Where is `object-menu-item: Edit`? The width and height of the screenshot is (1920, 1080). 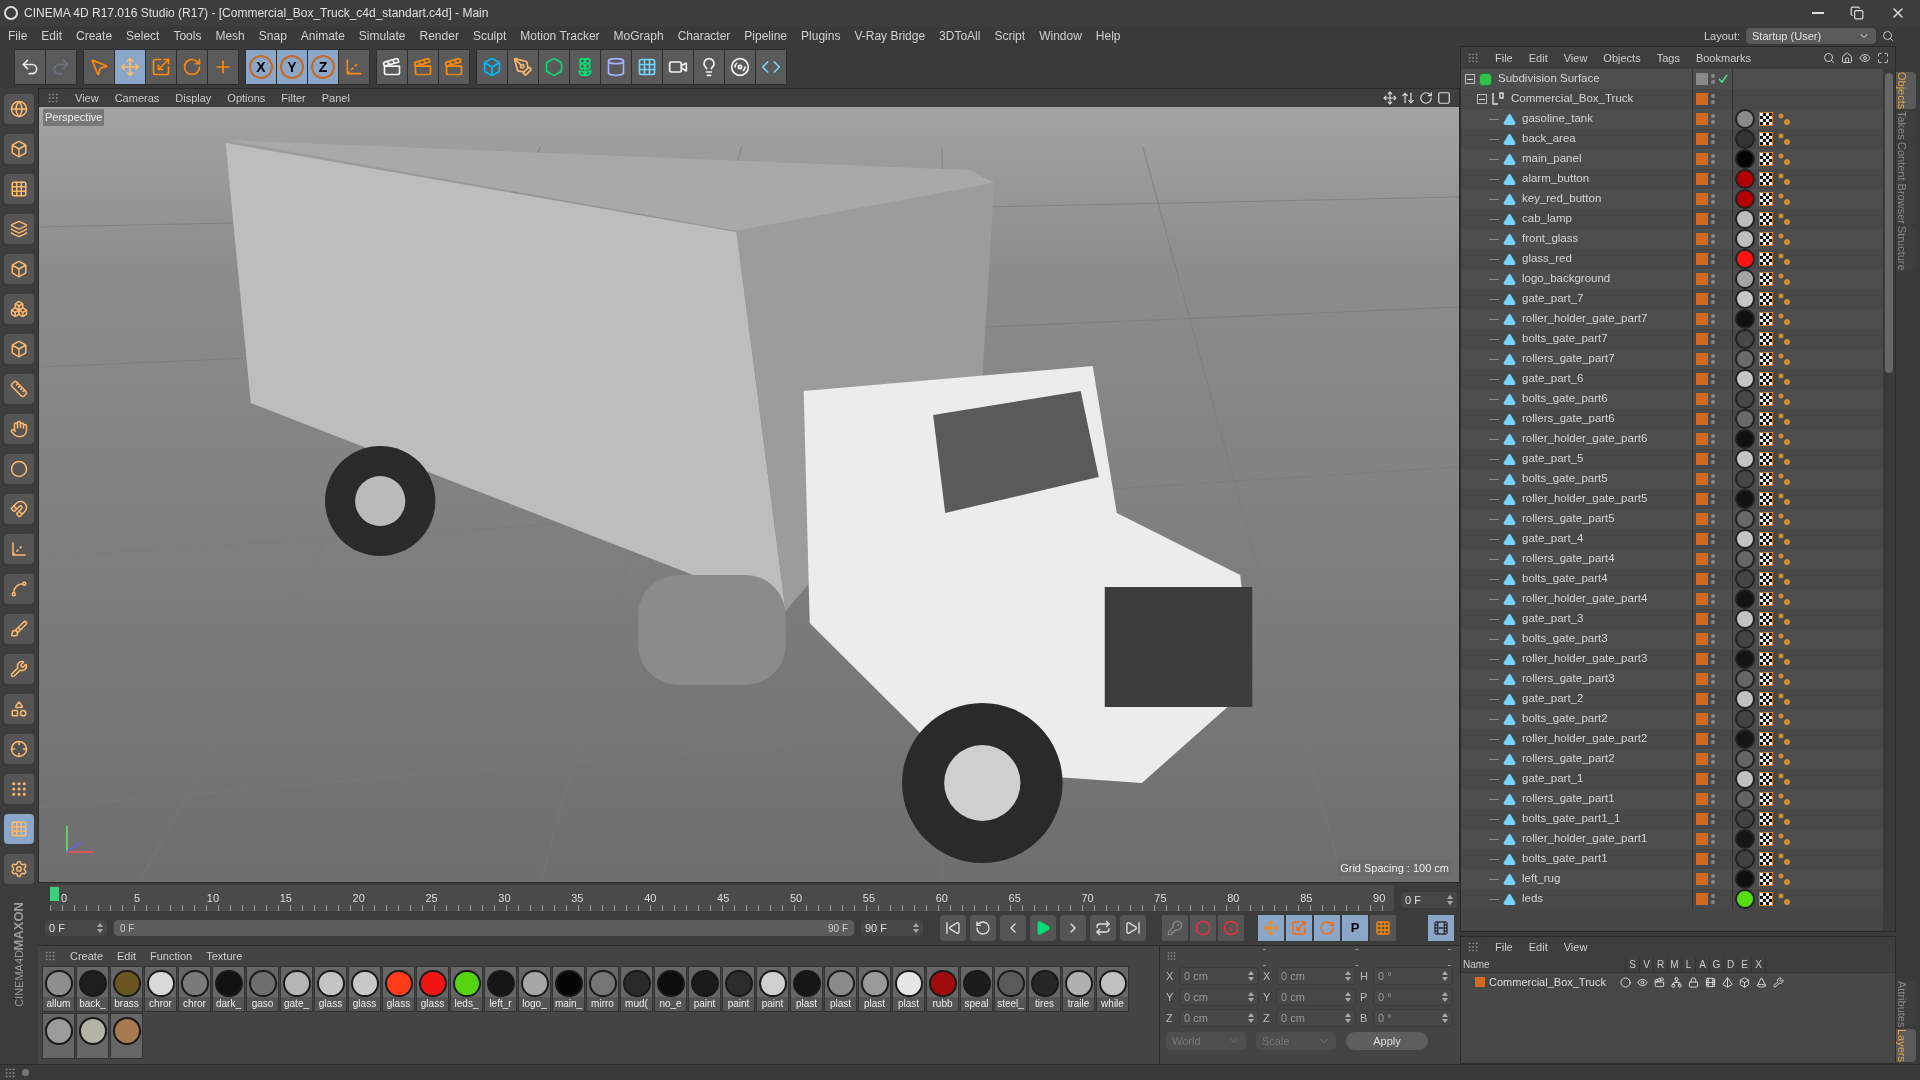 object-menu-item: Edit is located at coordinates (1538, 58).